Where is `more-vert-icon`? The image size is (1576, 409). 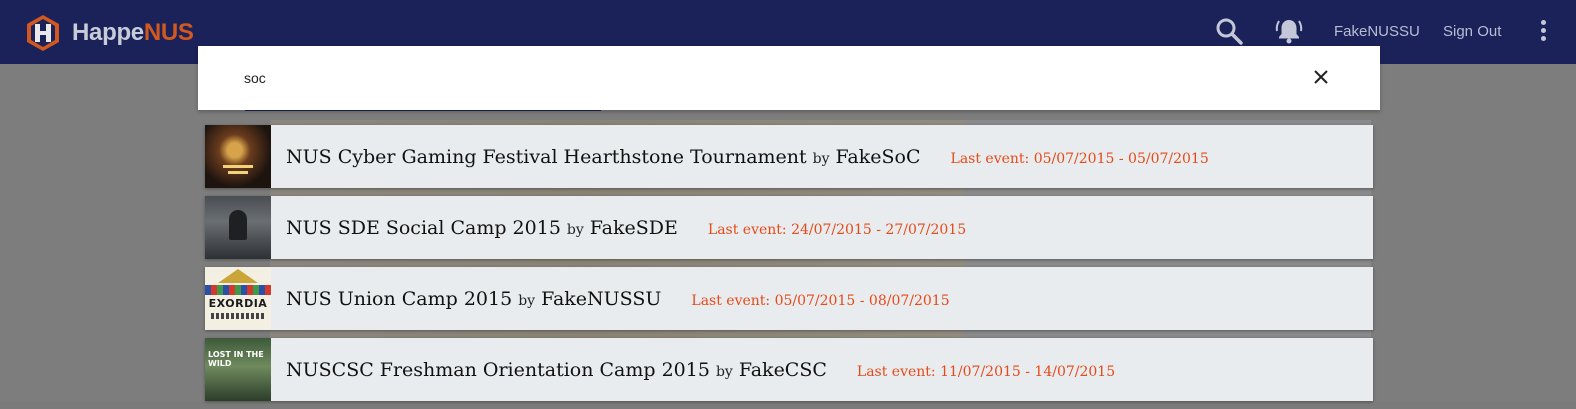
more-vert-icon is located at coordinates (1543, 32).